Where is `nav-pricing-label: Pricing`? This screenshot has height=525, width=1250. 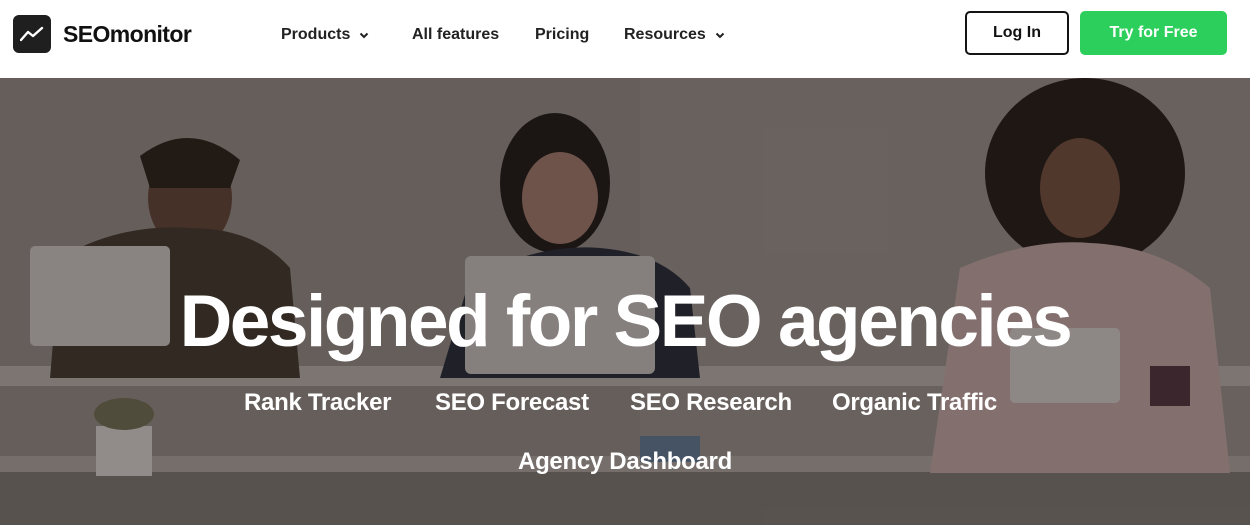
nav-pricing-label: Pricing is located at coordinates (562, 34).